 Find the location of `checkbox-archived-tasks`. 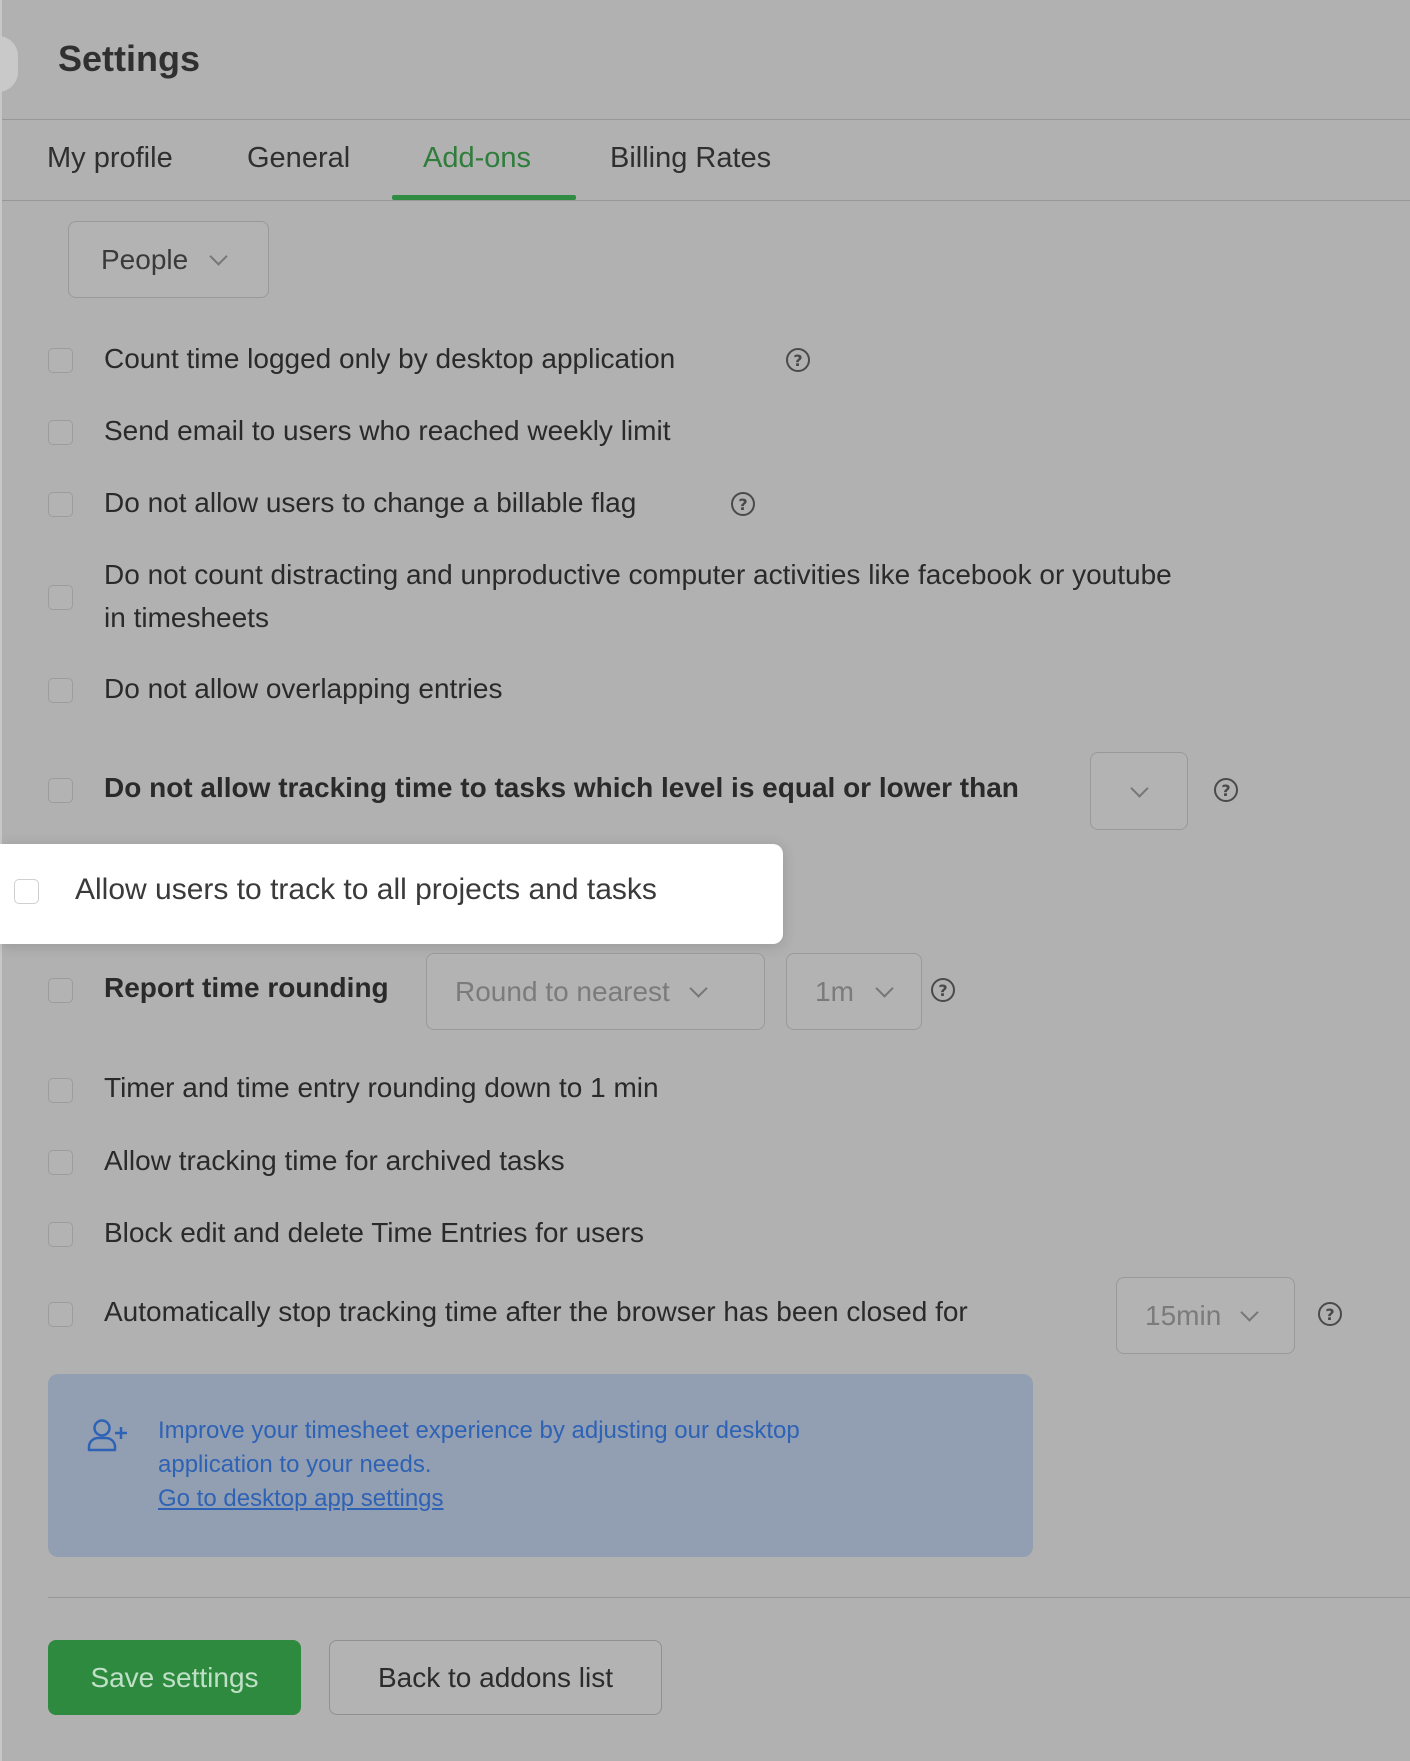

checkbox-archived-tasks is located at coordinates (60, 1162).